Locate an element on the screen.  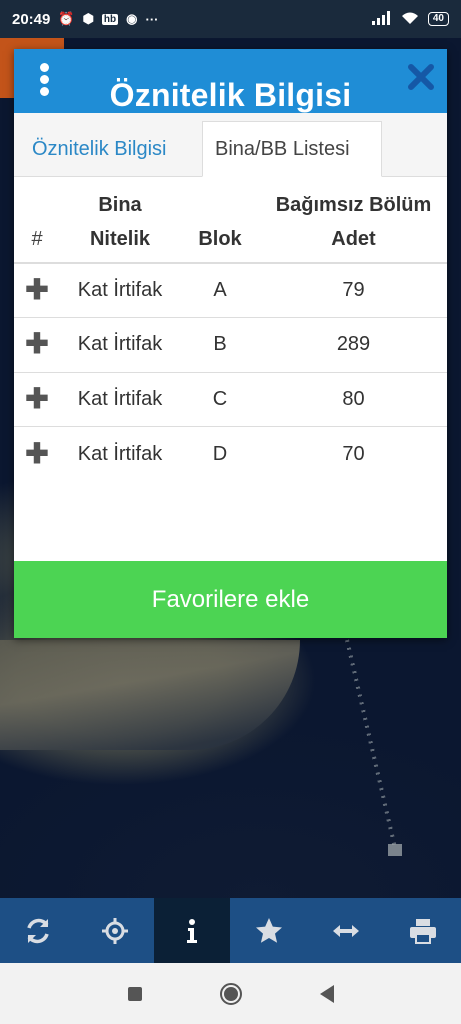
home-button is located at coordinates (231, 993).